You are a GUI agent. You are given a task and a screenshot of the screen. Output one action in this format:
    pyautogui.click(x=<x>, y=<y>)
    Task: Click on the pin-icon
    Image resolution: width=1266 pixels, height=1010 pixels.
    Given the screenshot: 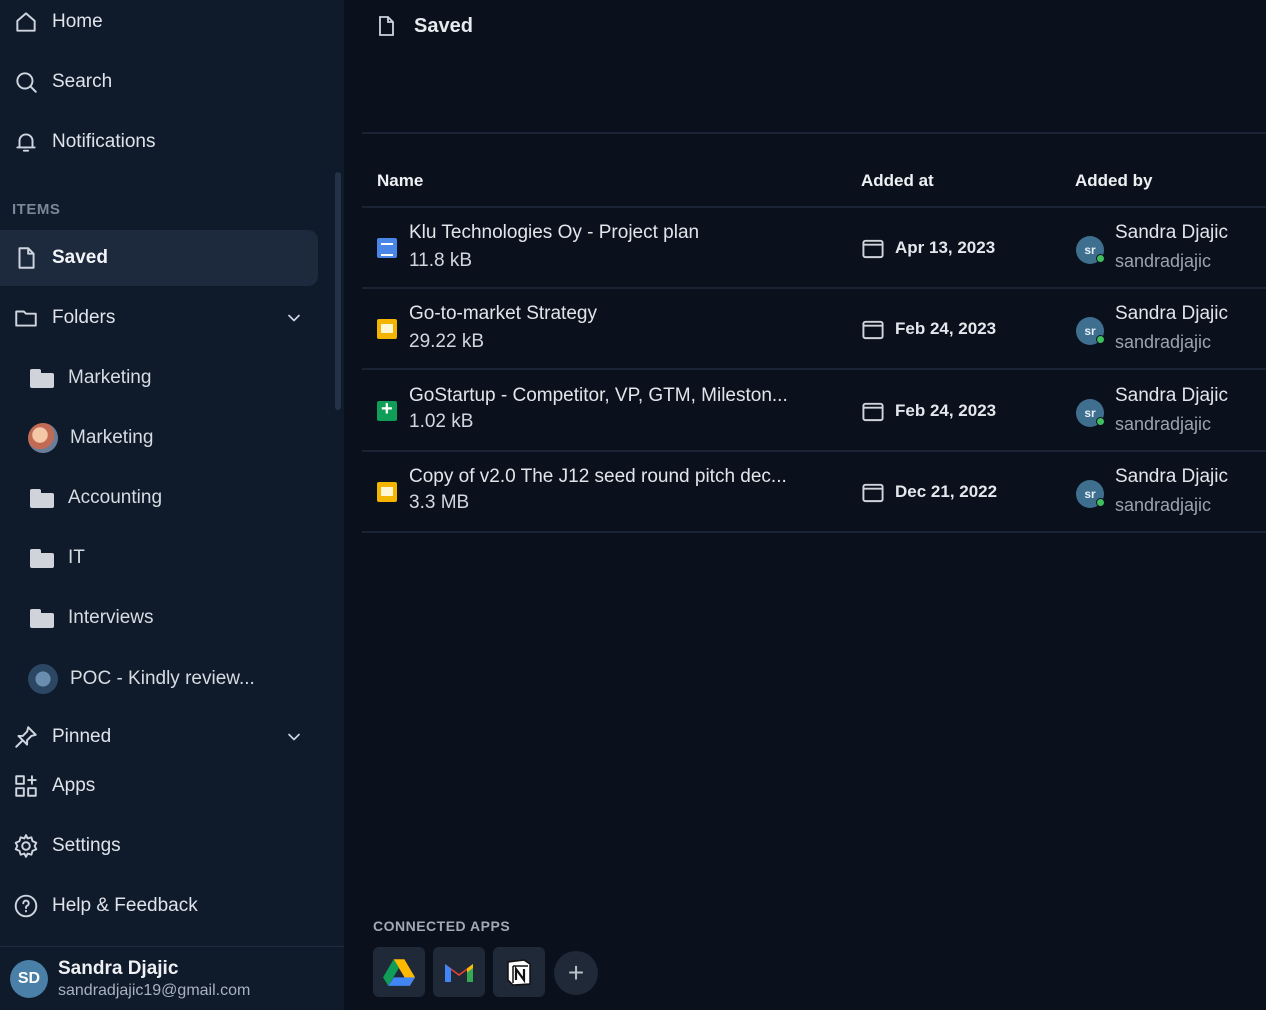 What is the action you would take?
    pyautogui.click(x=26, y=737)
    